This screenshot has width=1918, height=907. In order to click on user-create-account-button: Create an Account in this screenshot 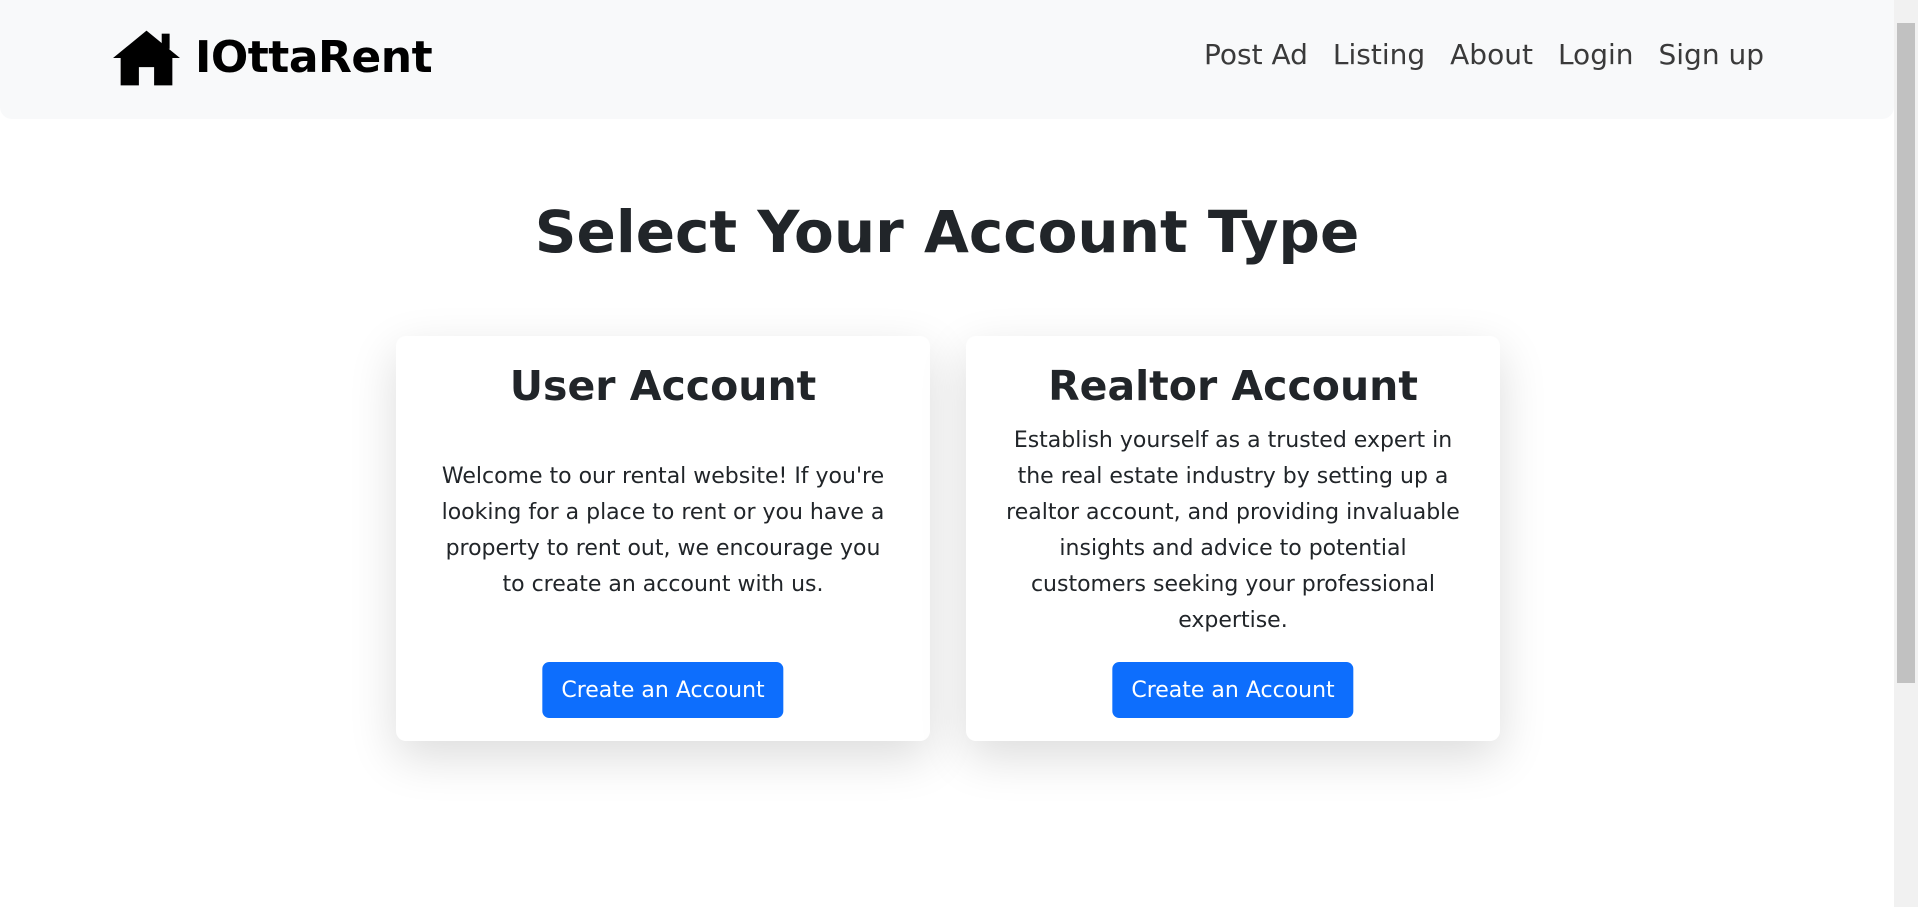, I will do `click(663, 690)`.